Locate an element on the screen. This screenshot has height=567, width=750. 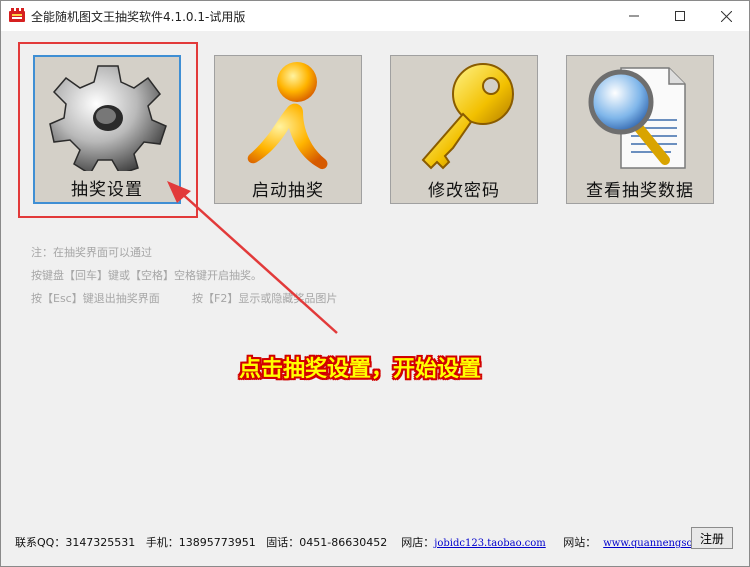
minimize-button is located at coordinates (634, 16).